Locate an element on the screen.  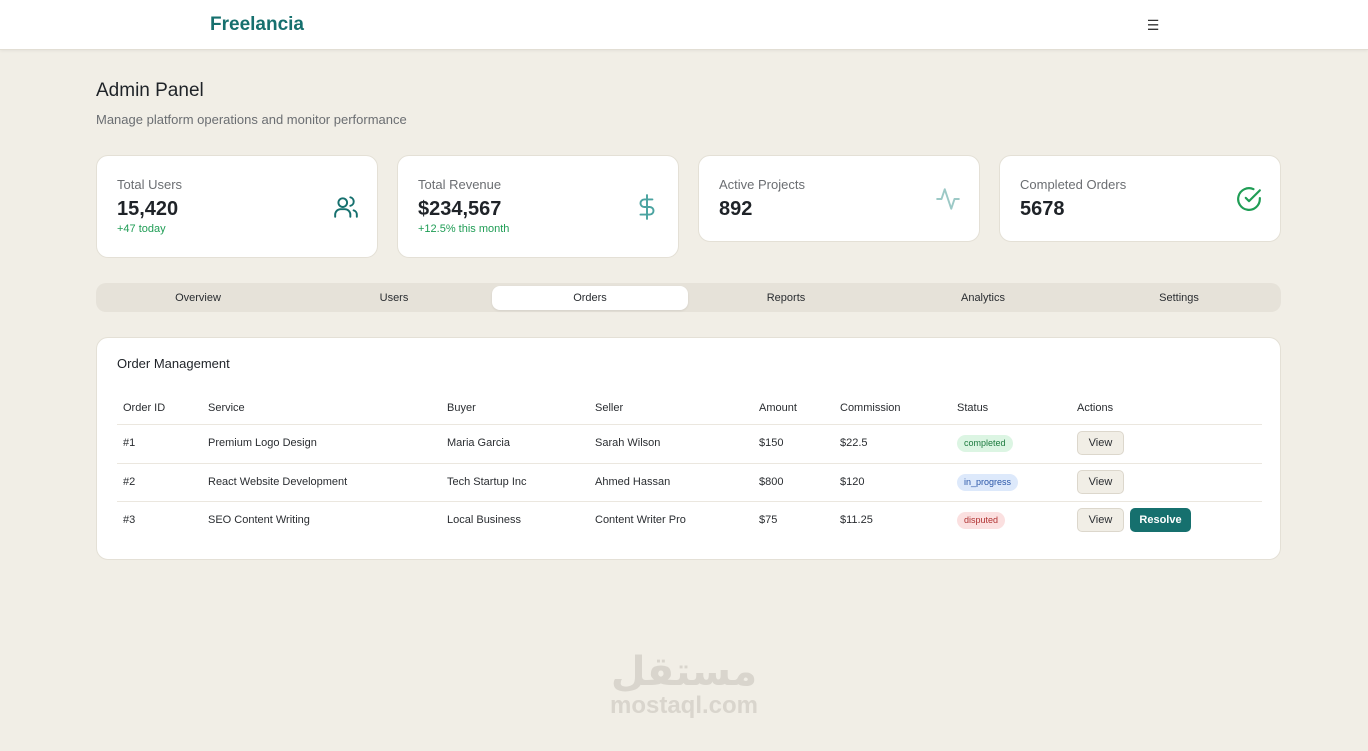
stat-value: 15,420 is located at coordinates (148, 209).